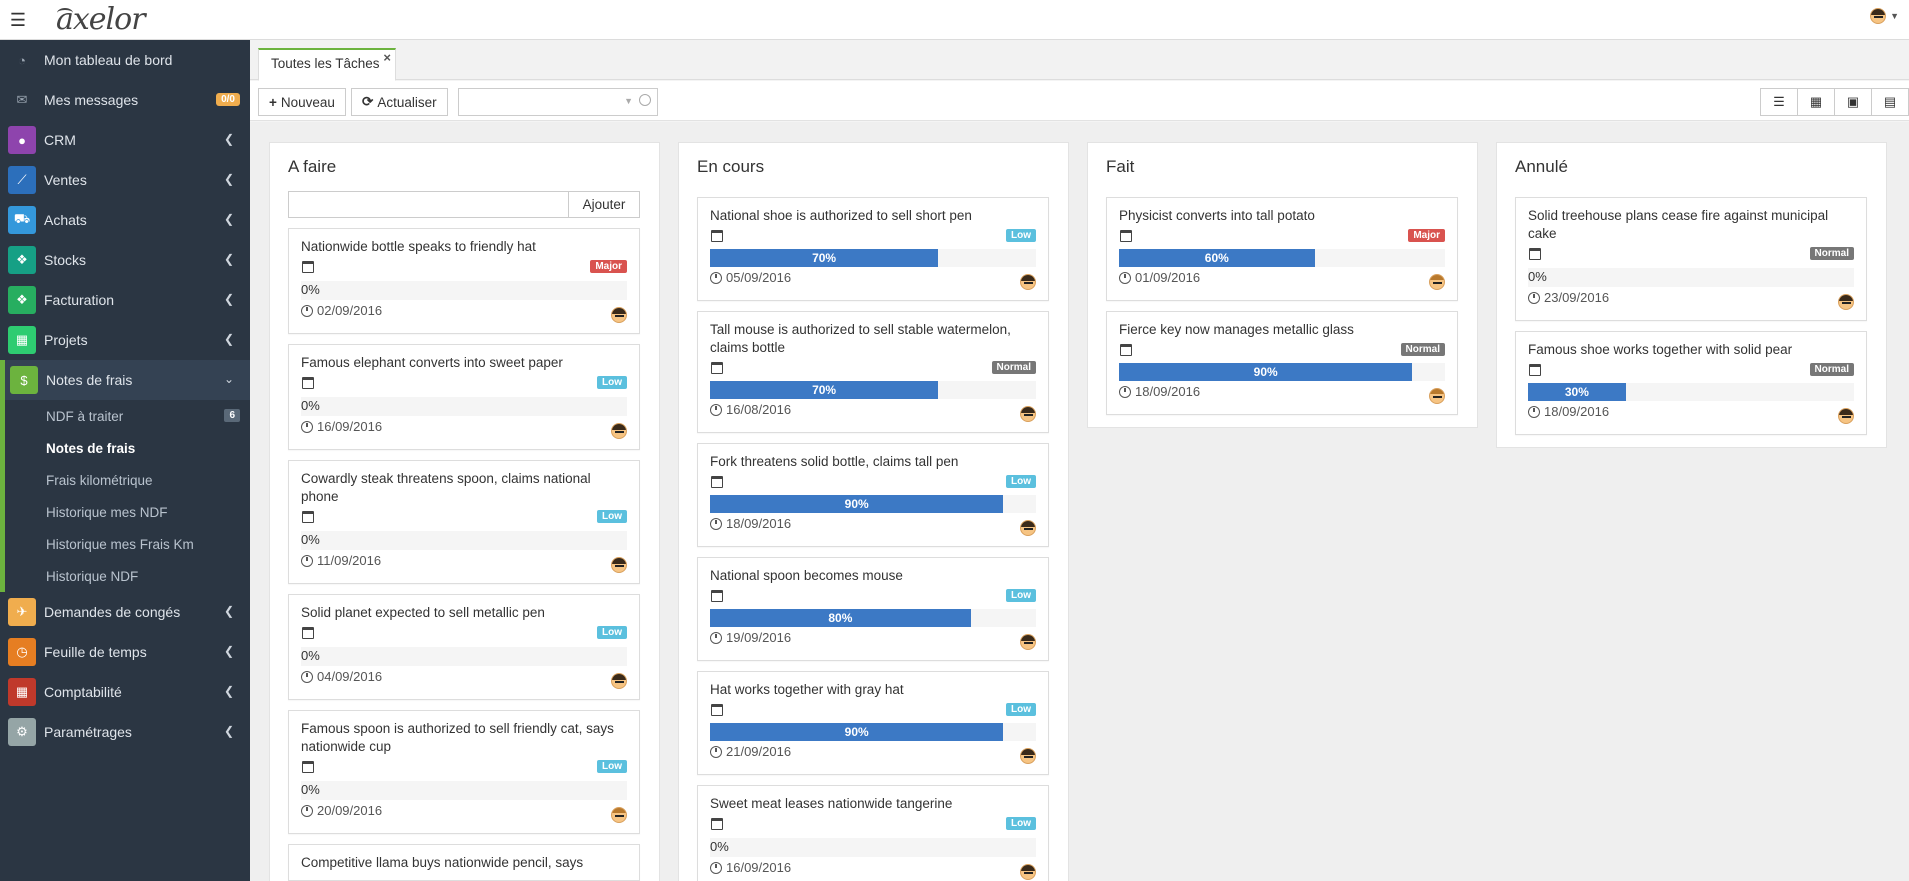 The image size is (1909, 881). I want to click on search-icon, so click(645, 100).